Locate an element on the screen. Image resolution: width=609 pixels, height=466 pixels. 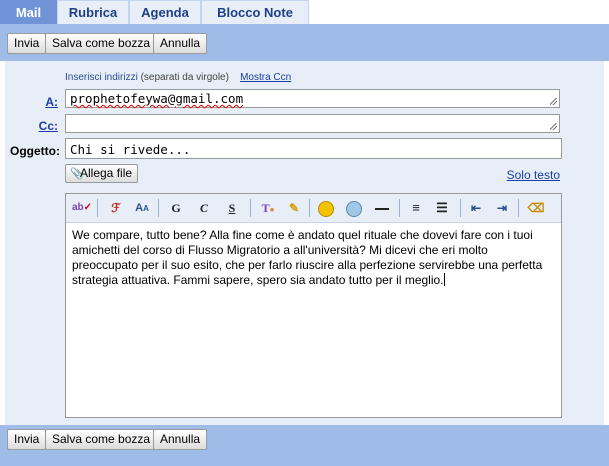
hint-separator: (separati da virgole) is located at coordinates (184, 77).